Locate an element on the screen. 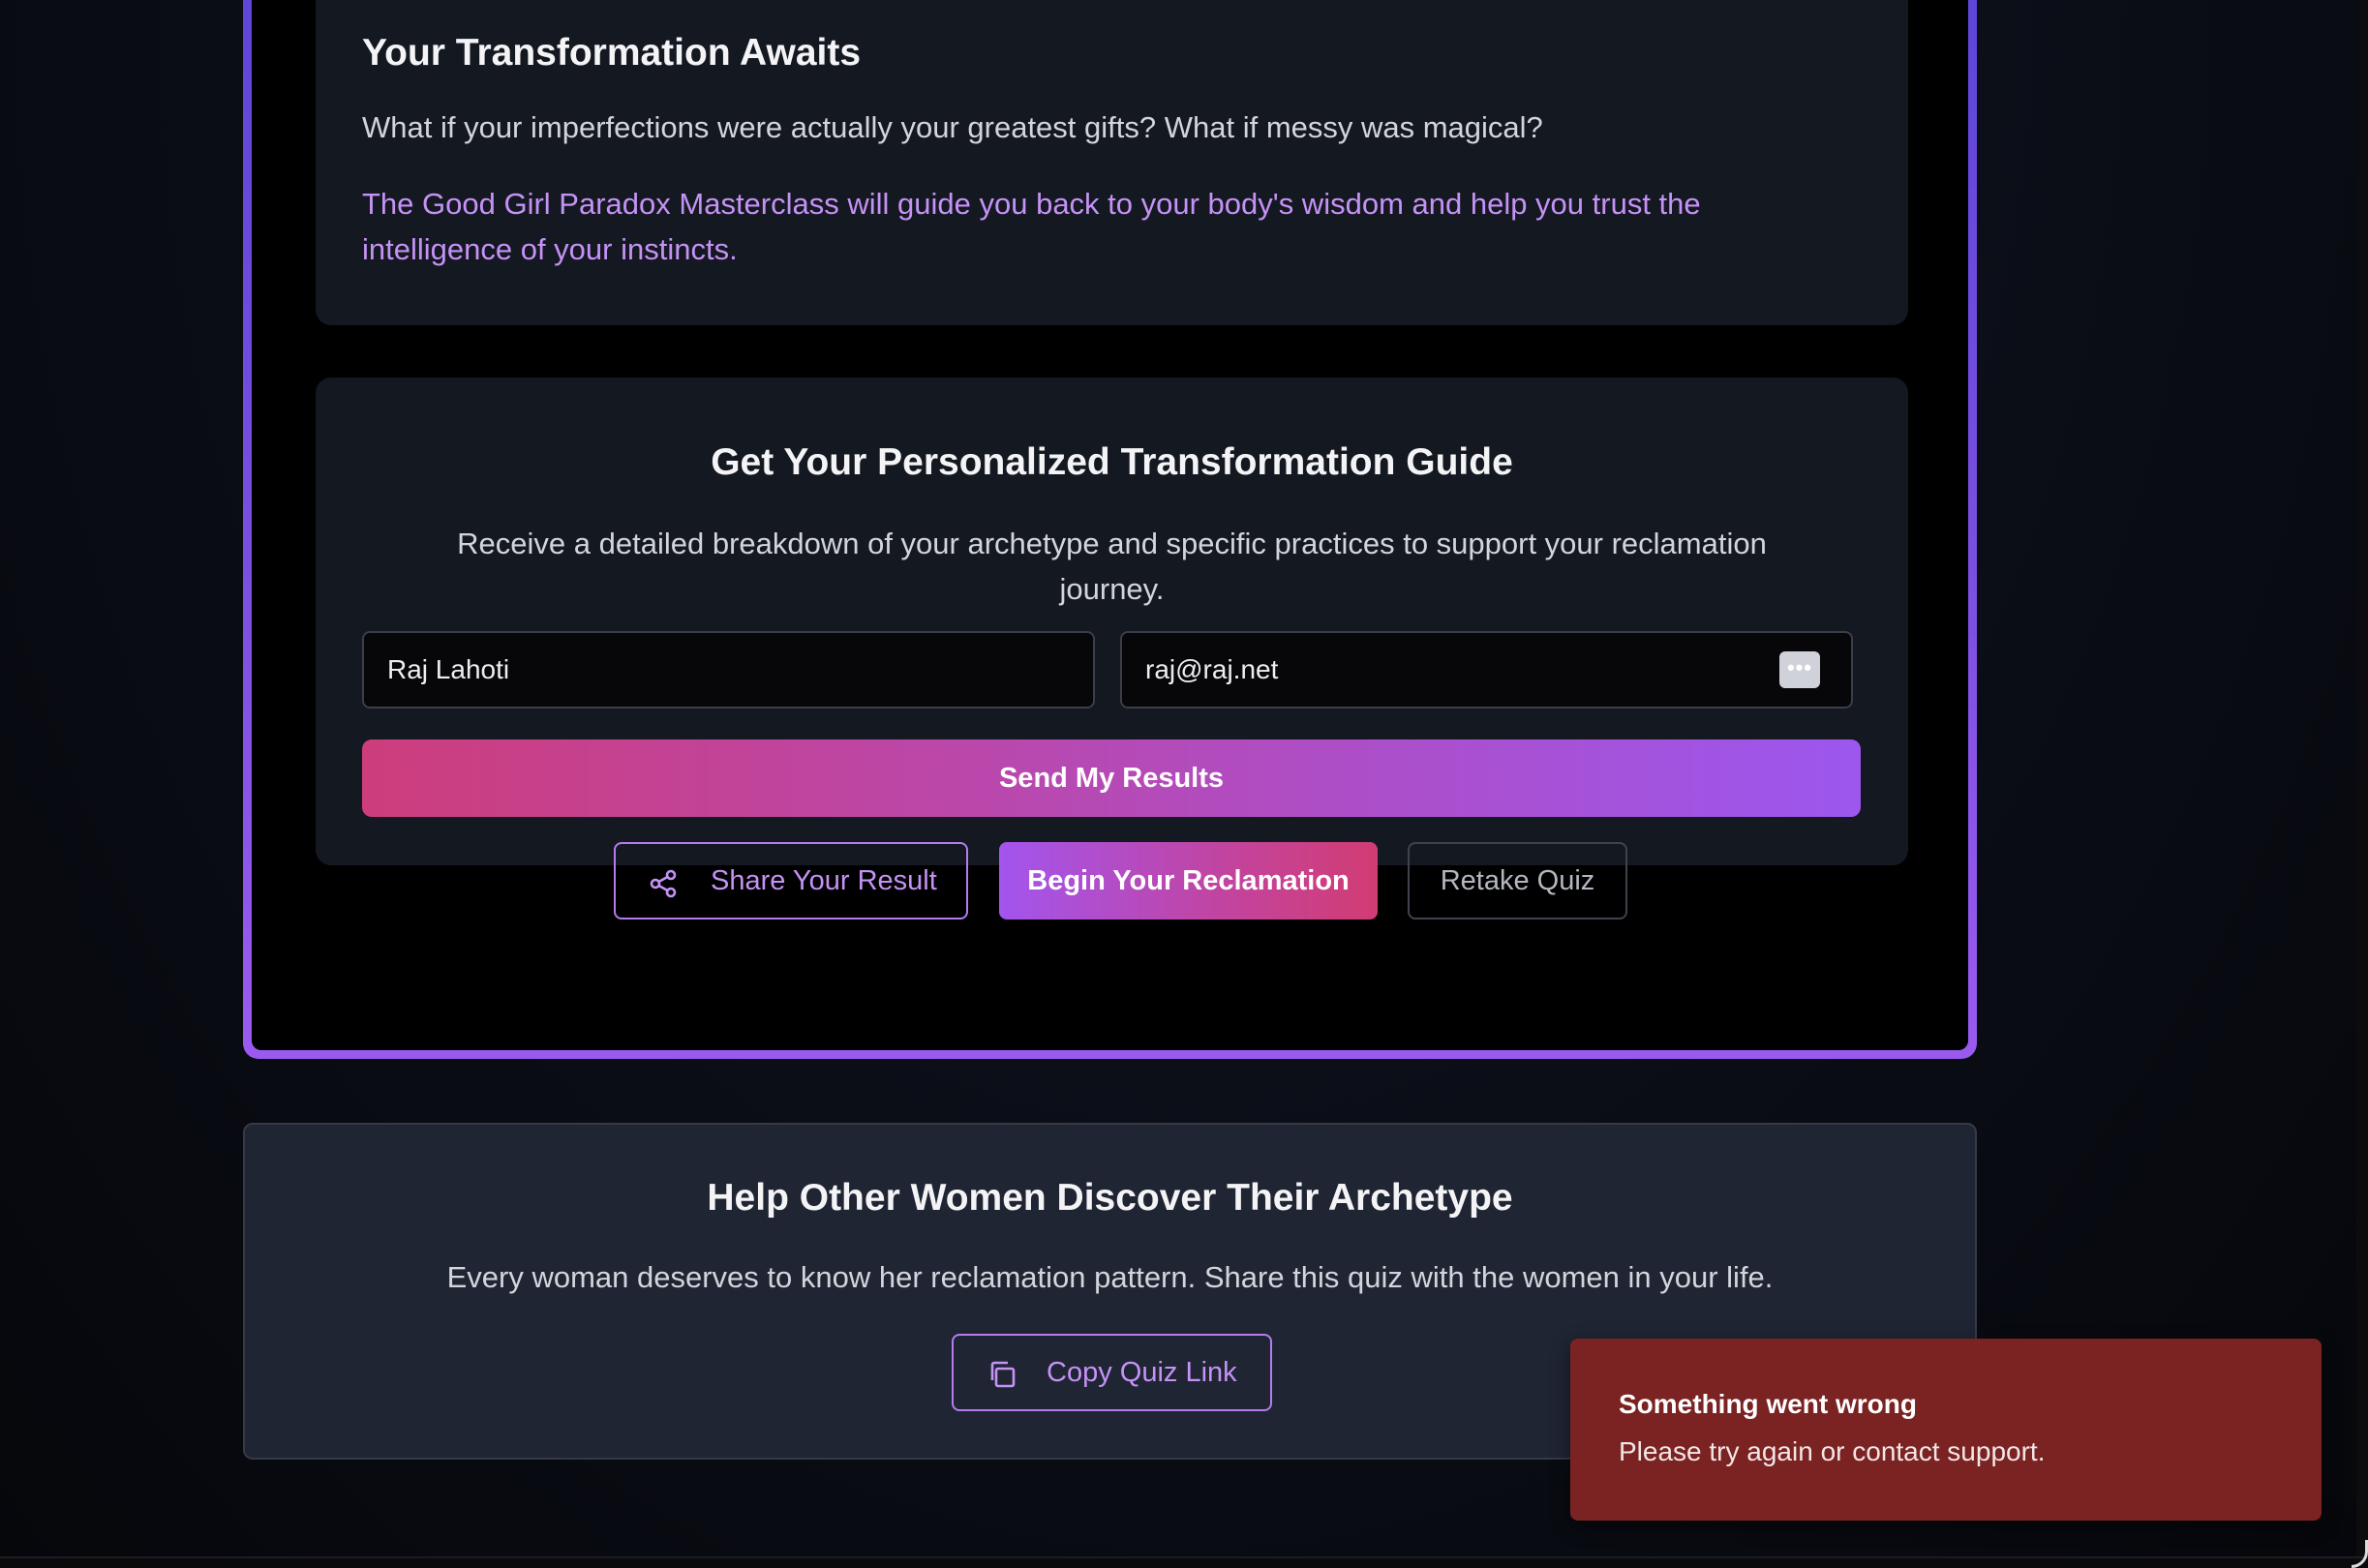  window-bottom-edge is located at coordinates (1184, 1562).